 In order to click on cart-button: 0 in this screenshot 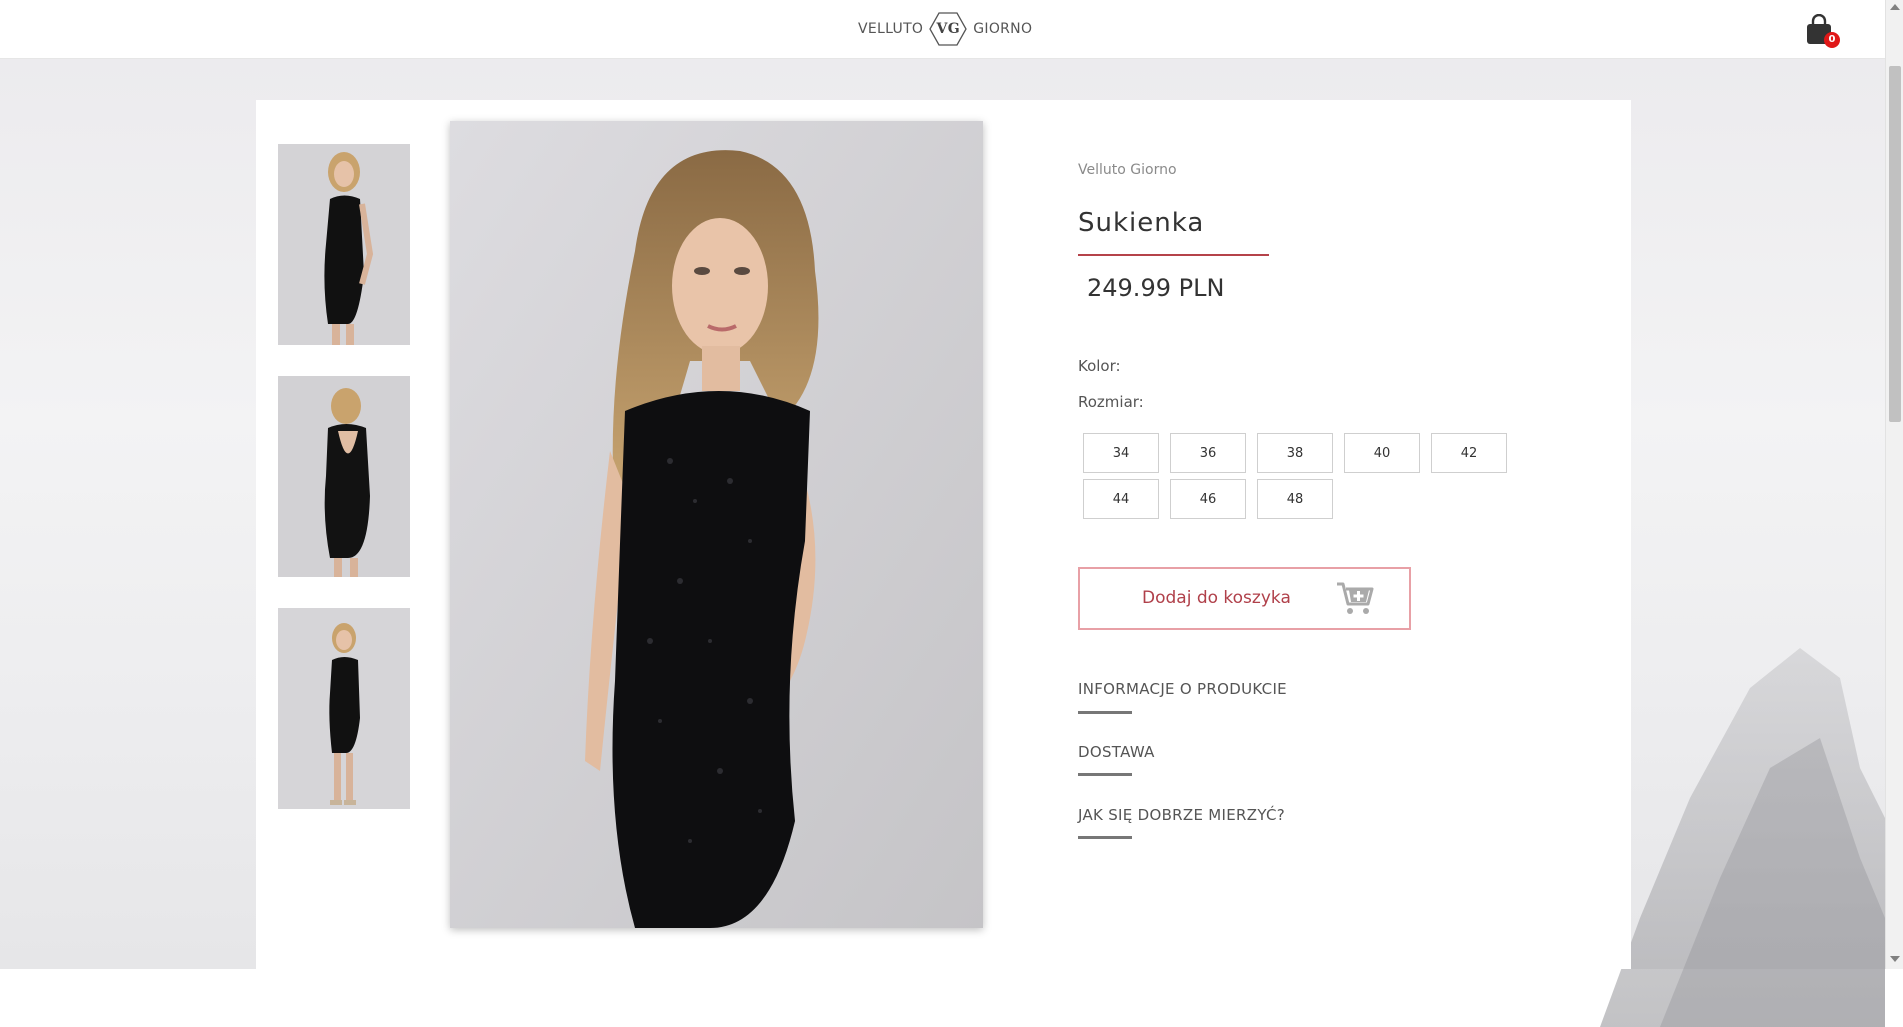, I will do `click(1822, 30)`.